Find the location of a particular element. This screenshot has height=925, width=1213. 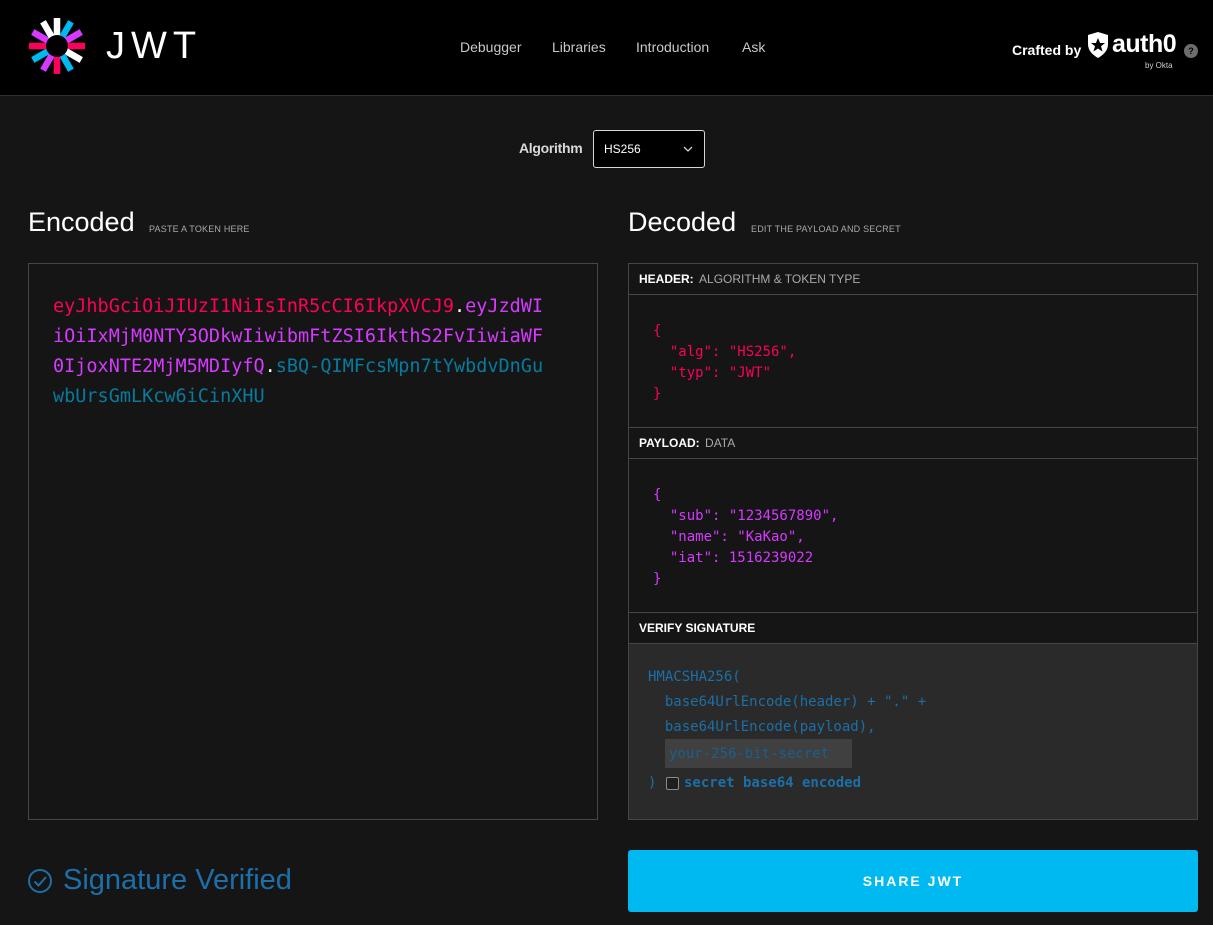

help-icon: ? is located at coordinates (1191, 51).